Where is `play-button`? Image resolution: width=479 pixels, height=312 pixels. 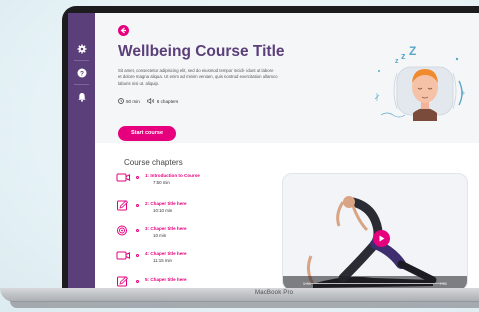
play-button is located at coordinates (381, 238).